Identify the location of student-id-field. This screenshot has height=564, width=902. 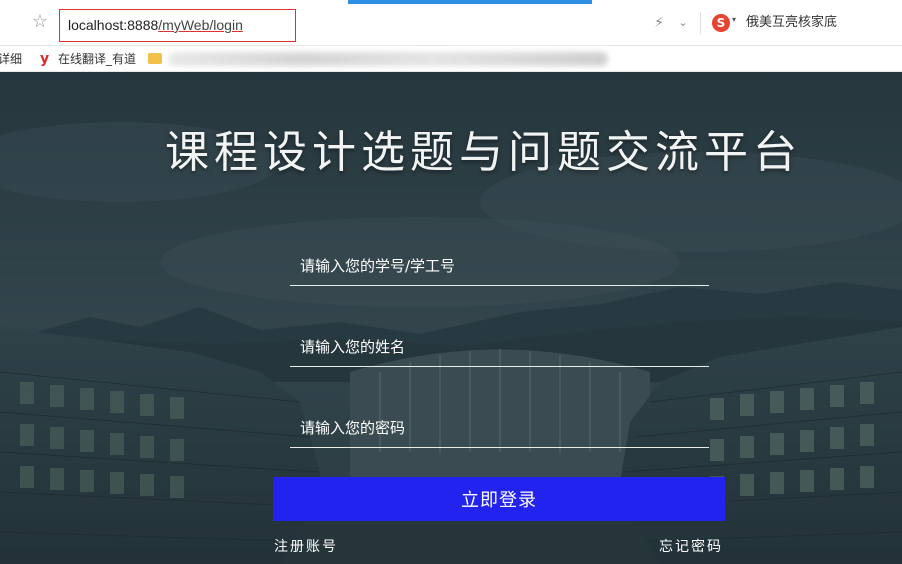
(499, 266).